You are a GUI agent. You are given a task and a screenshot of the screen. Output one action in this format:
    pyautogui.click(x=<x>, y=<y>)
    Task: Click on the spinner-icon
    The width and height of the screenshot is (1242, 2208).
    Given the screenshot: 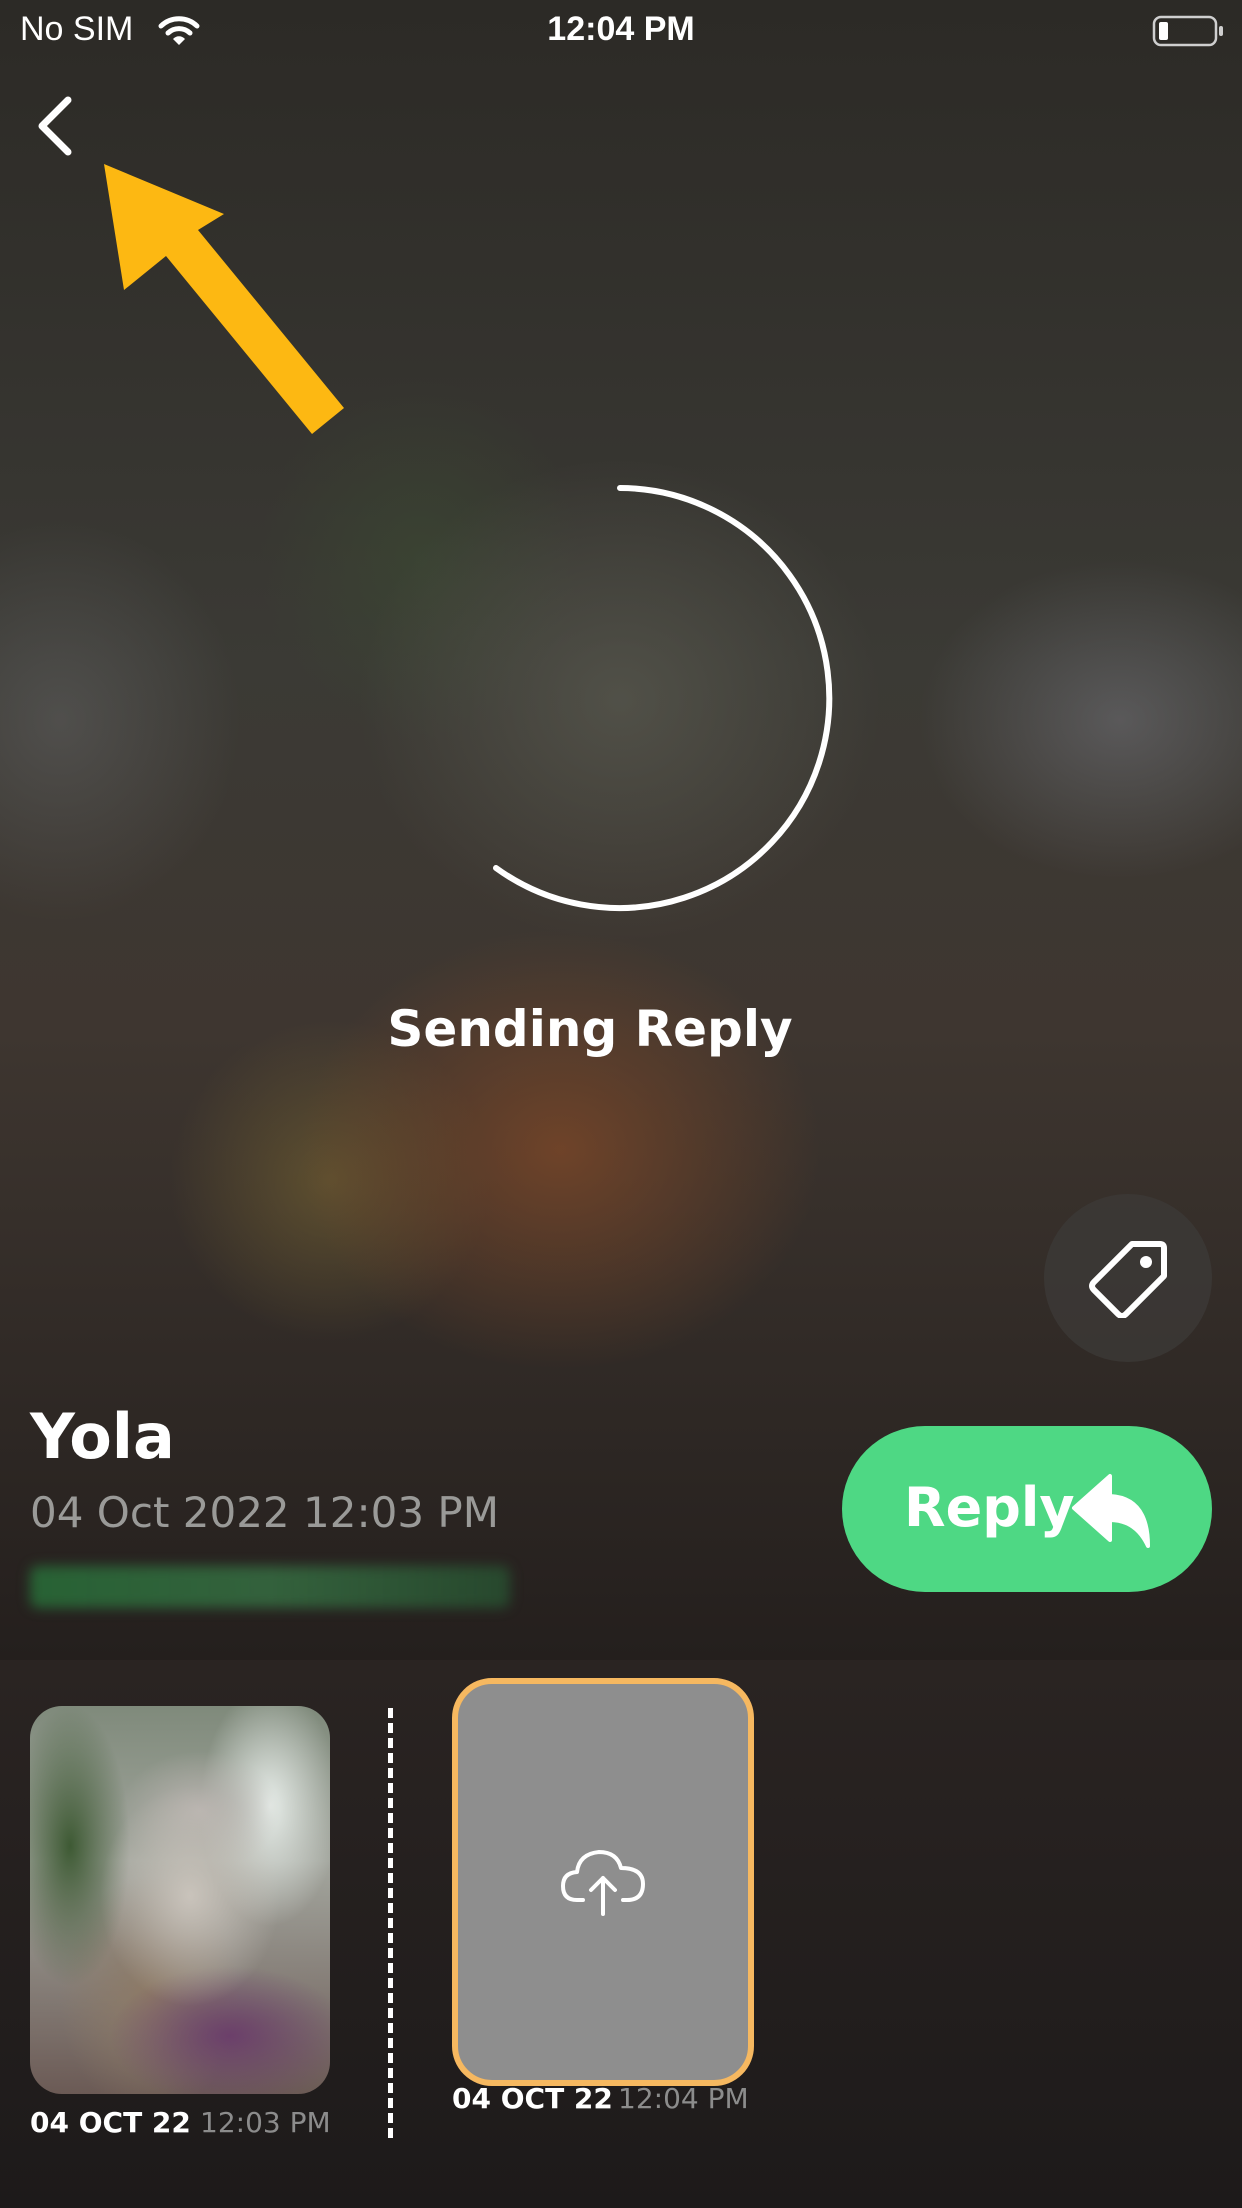 What is the action you would take?
    pyautogui.click(x=663, y=698)
    